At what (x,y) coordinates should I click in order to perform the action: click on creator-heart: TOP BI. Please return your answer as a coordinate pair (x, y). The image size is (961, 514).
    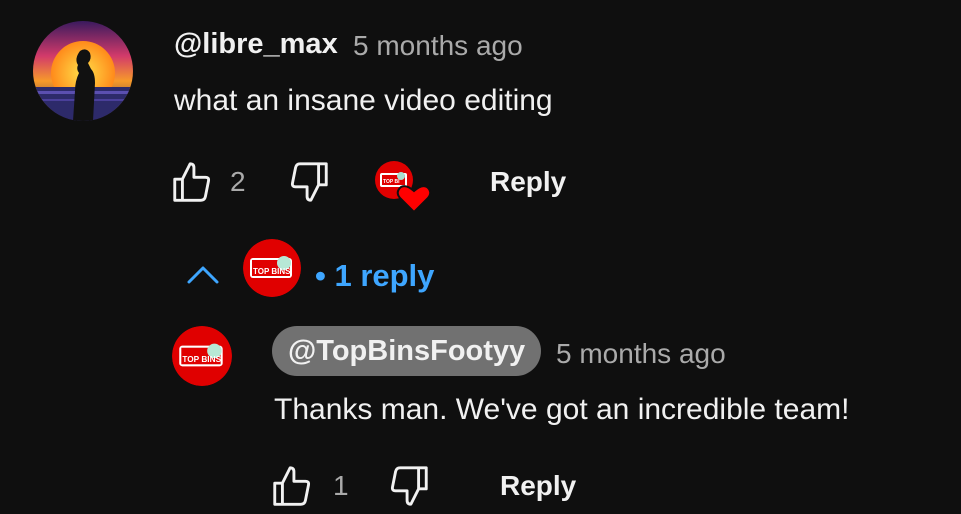
    Looking at the image, I should click on (403, 187).